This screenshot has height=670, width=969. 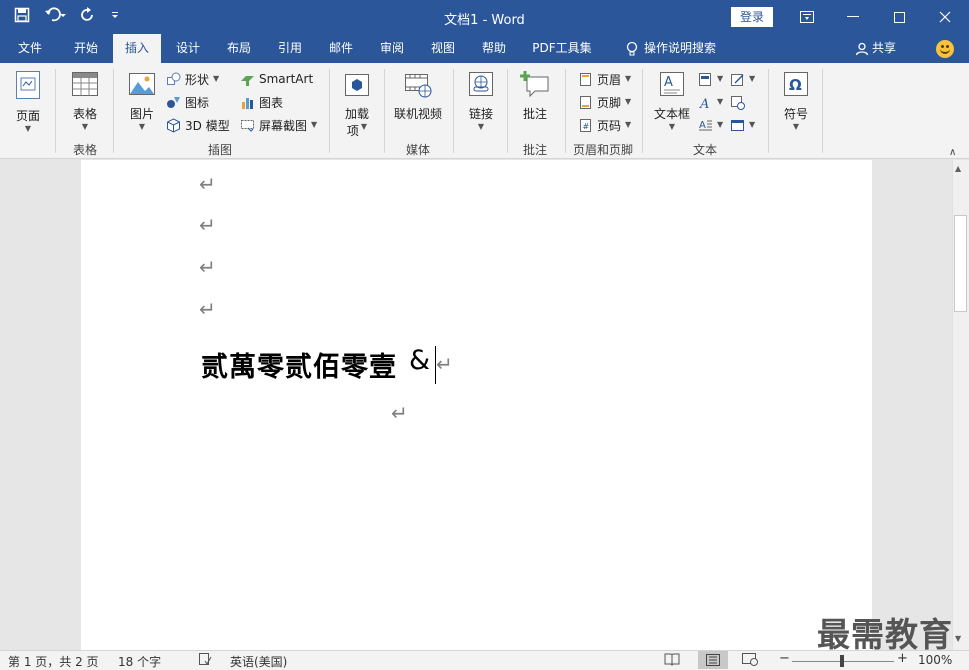 What do you see at coordinates (84, 114) in the screenshot?
I see `table-label: 表格` at bounding box center [84, 114].